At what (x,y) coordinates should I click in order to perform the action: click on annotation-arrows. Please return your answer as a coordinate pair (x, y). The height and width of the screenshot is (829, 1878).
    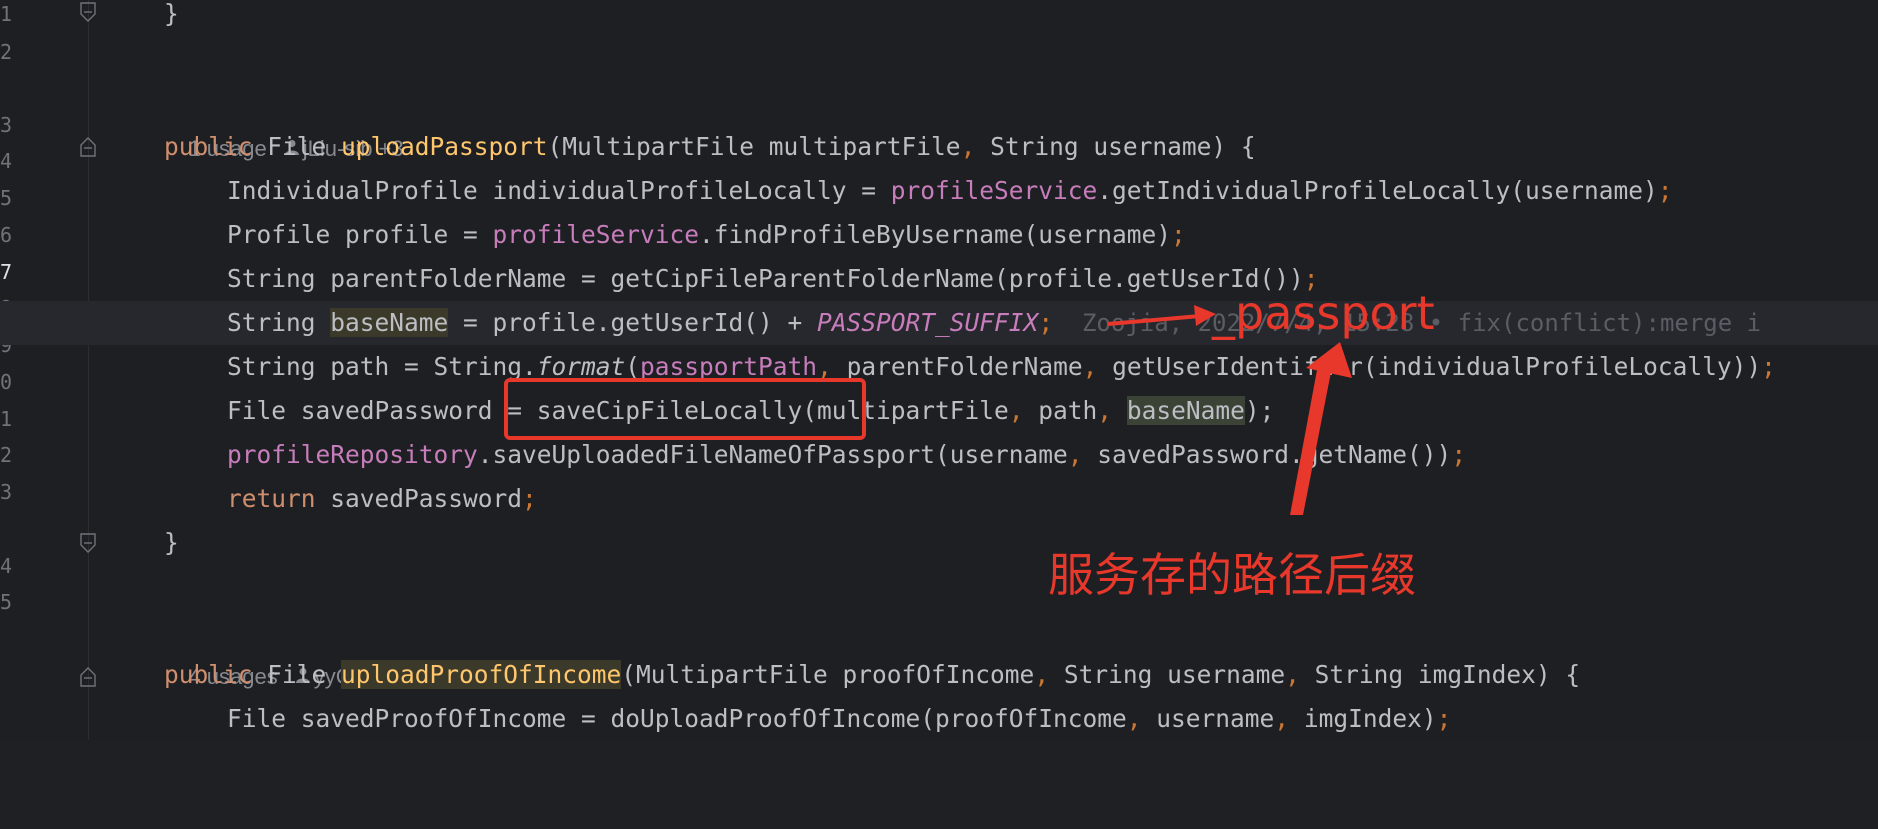
    Looking at the image, I should click on (1229, 410).